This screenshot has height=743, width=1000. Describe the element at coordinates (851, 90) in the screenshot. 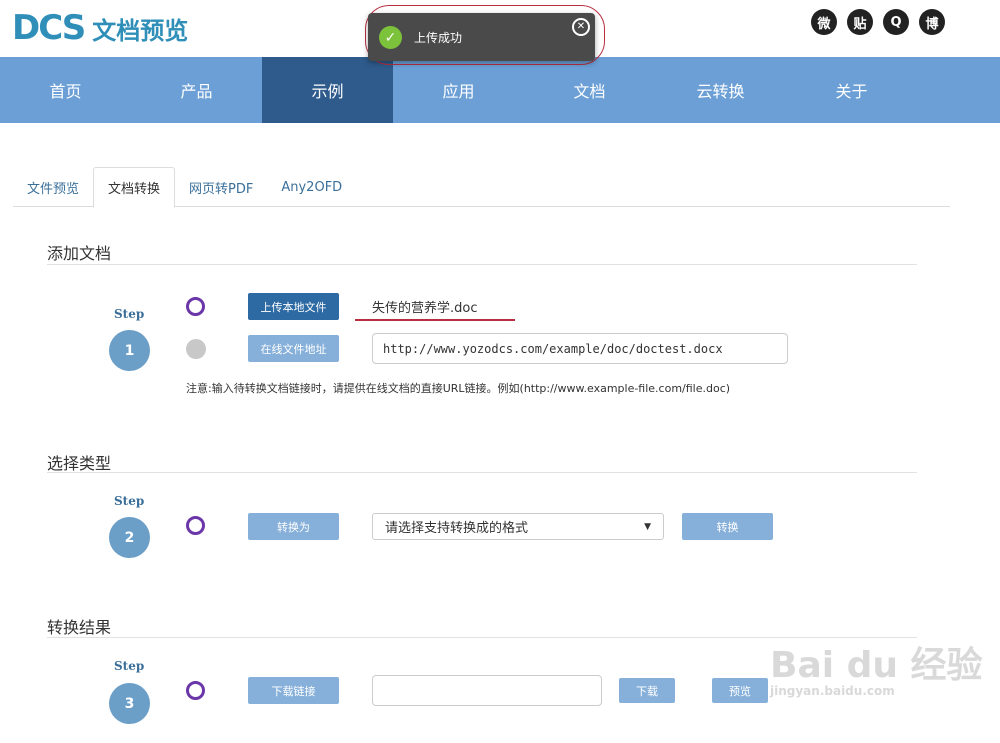

I see `nav-item-about: 关于` at that location.